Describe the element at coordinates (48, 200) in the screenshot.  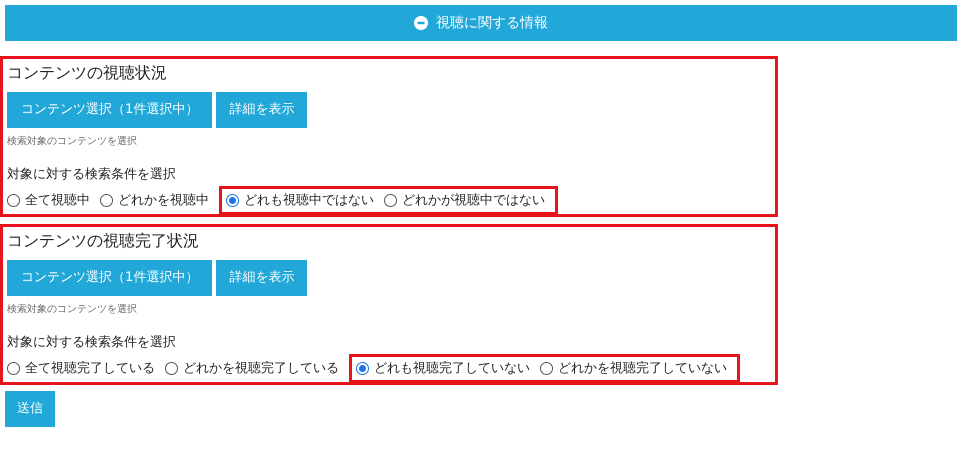
I see `radio-option: 全て視聴中` at that location.